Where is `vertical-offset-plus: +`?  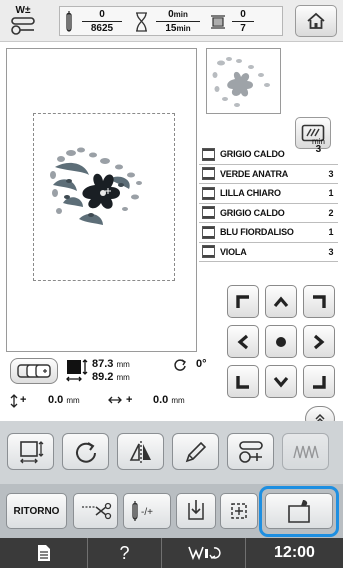 vertical-offset-plus: + is located at coordinates (23, 400).